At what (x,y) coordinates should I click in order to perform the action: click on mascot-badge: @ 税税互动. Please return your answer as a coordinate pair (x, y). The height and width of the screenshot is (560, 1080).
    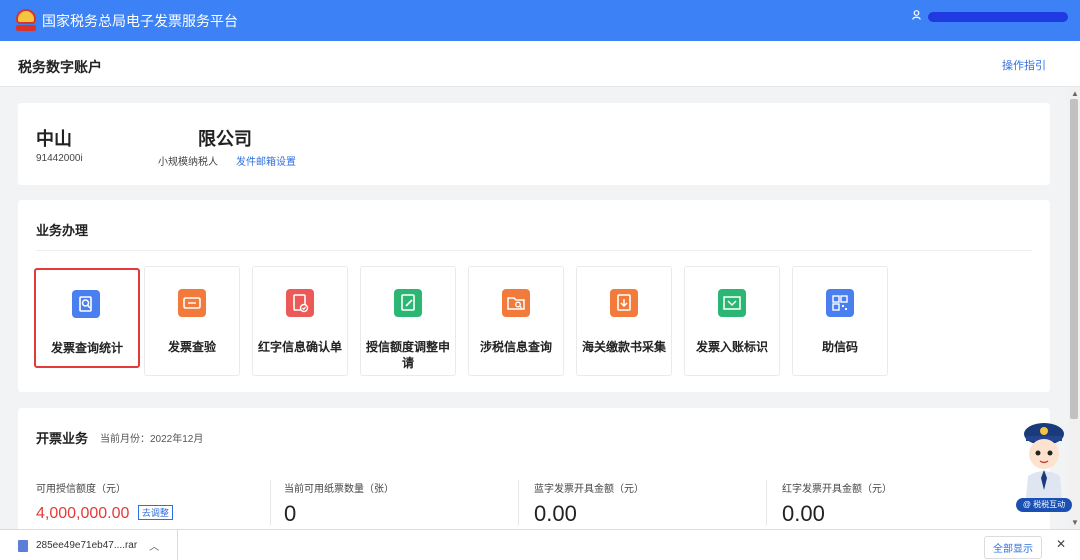
    Looking at the image, I should click on (1044, 505).